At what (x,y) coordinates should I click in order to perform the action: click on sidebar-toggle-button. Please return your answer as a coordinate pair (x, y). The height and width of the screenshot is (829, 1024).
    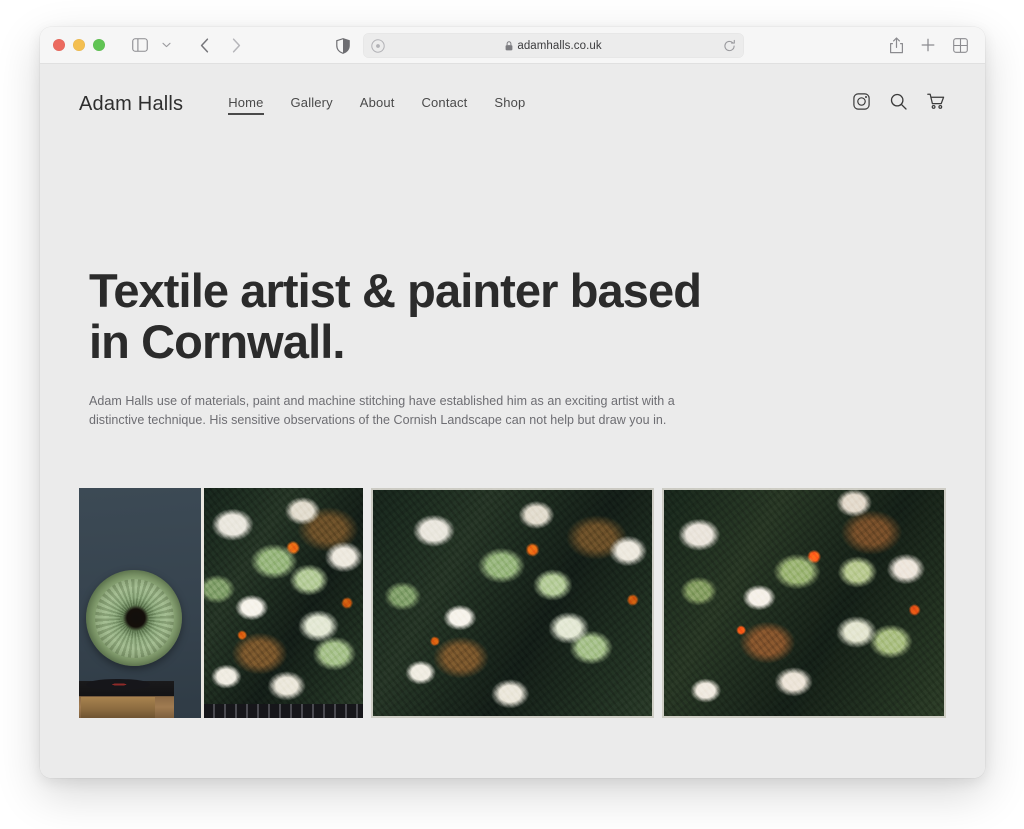
    Looking at the image, I should click on (140, 45).